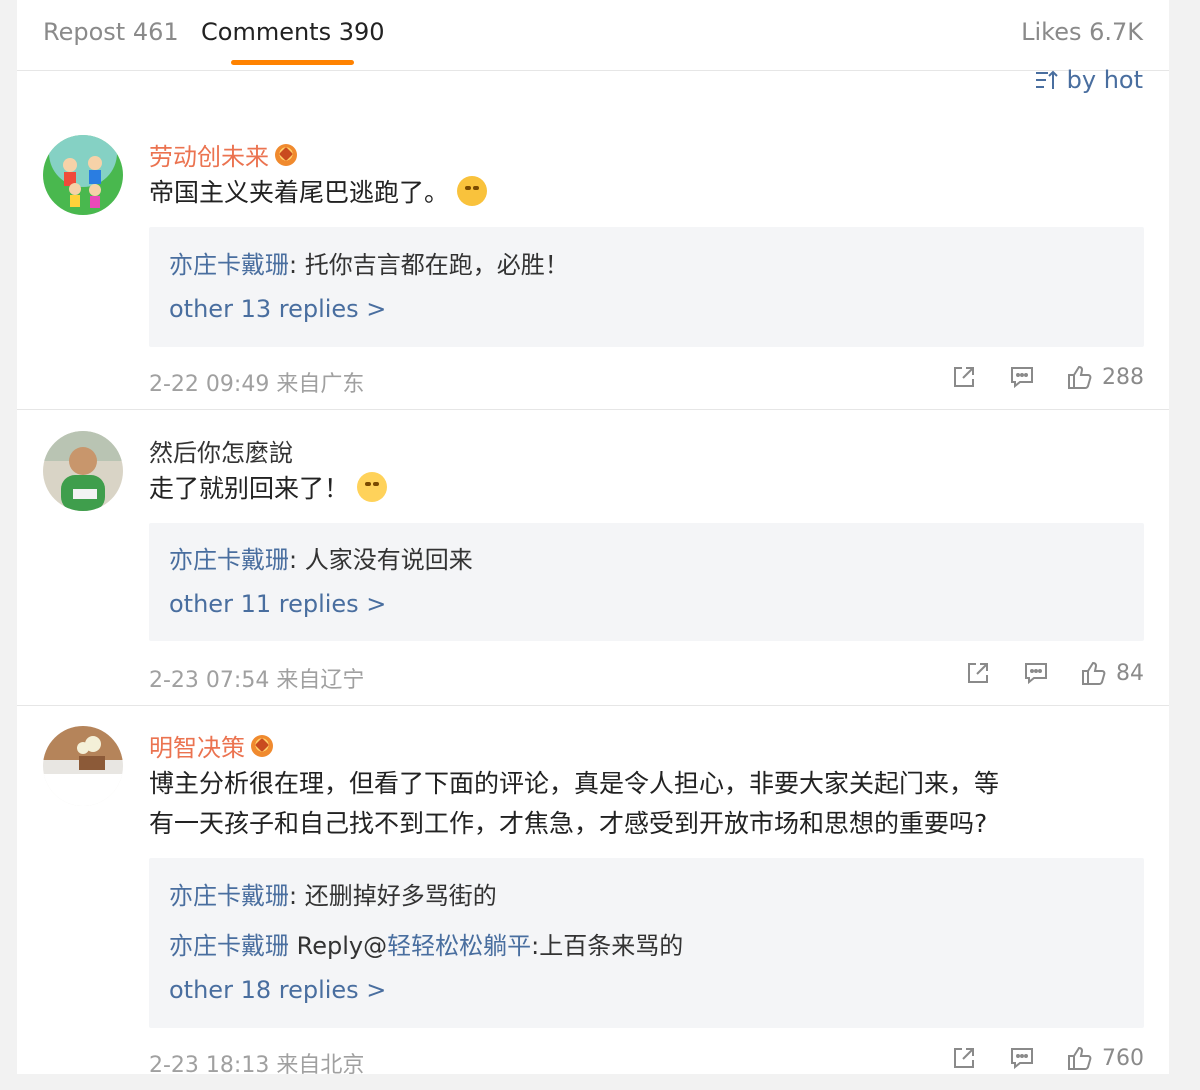  I want to click on like-button: 84, so click(1112, 673).